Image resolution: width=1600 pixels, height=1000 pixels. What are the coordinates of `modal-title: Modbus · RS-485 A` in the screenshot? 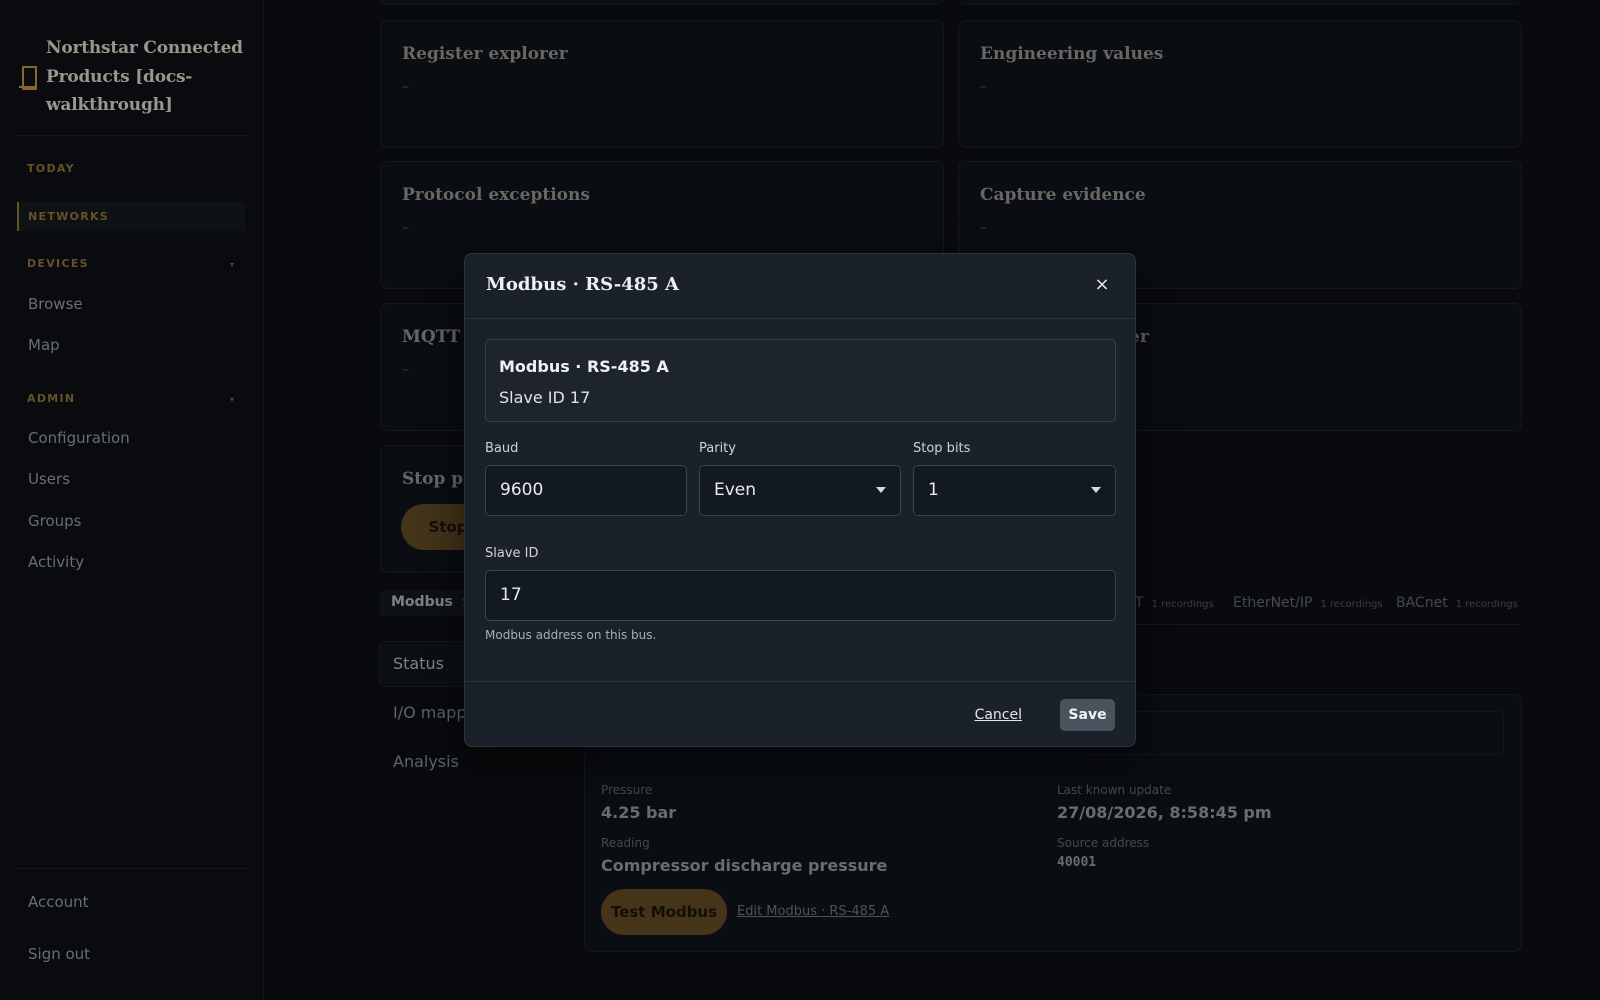 It's located at (583, 284).